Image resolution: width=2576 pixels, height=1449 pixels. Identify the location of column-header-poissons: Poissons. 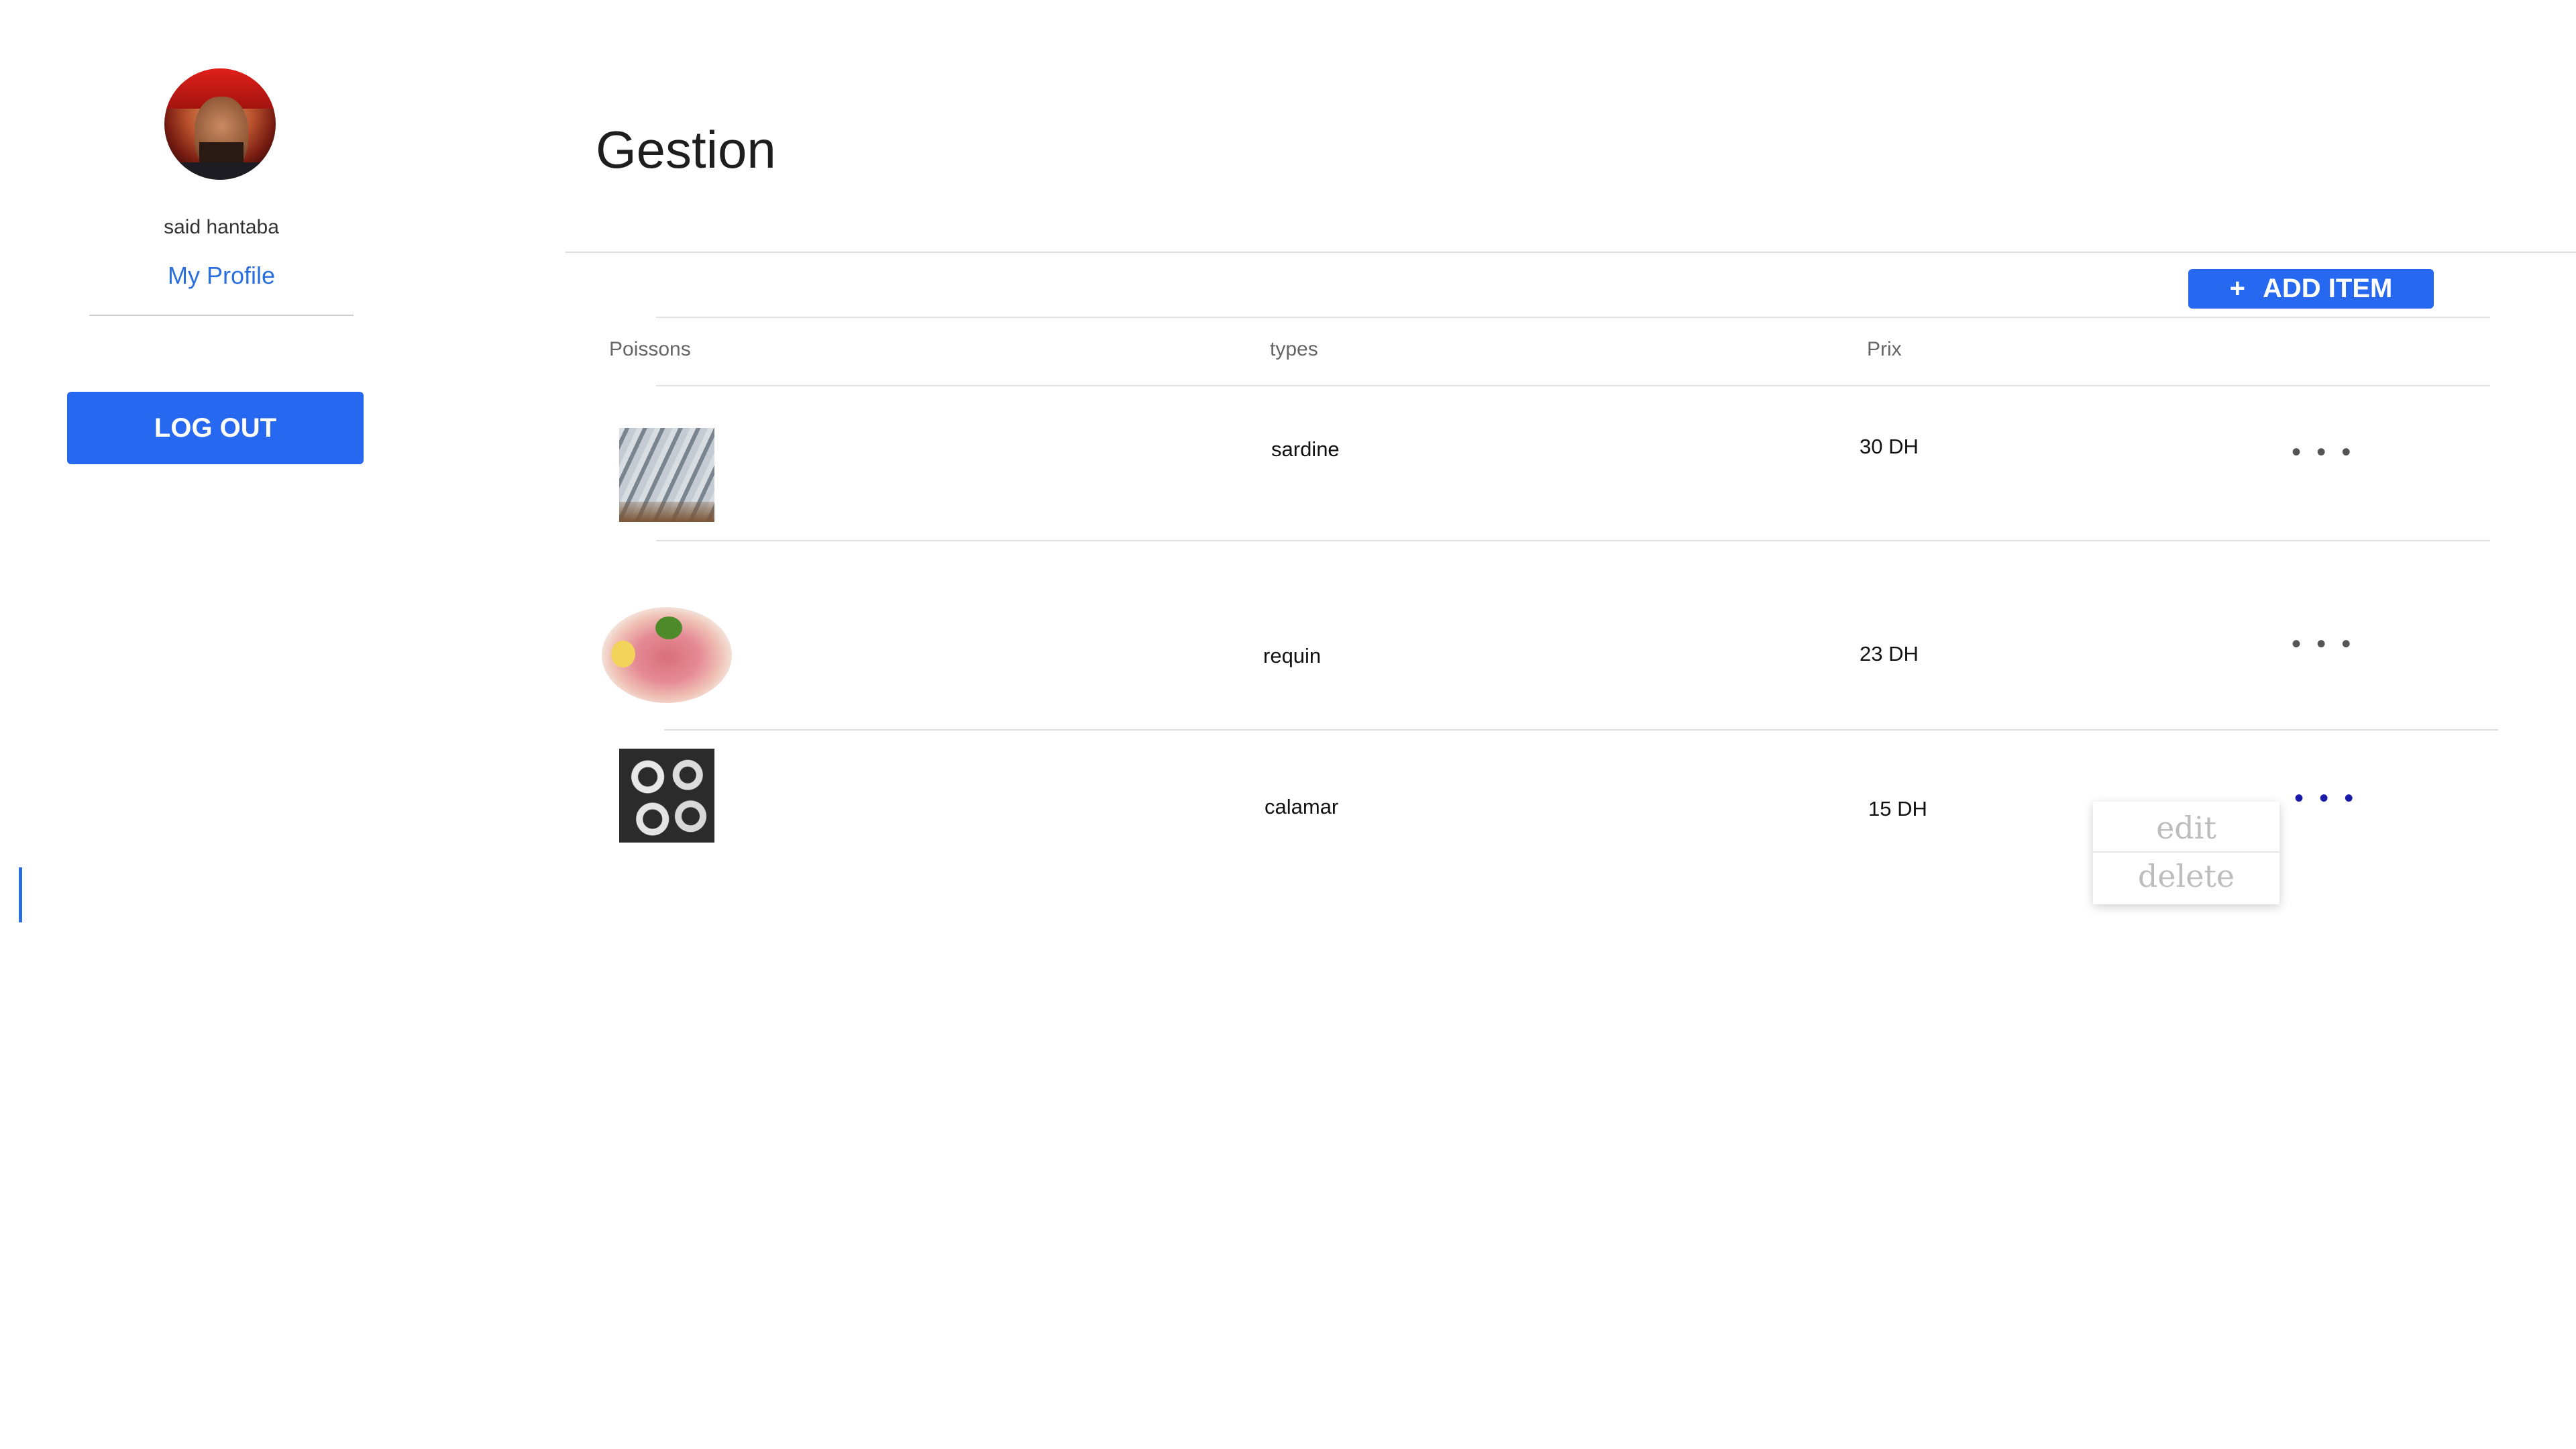
(650, 349).